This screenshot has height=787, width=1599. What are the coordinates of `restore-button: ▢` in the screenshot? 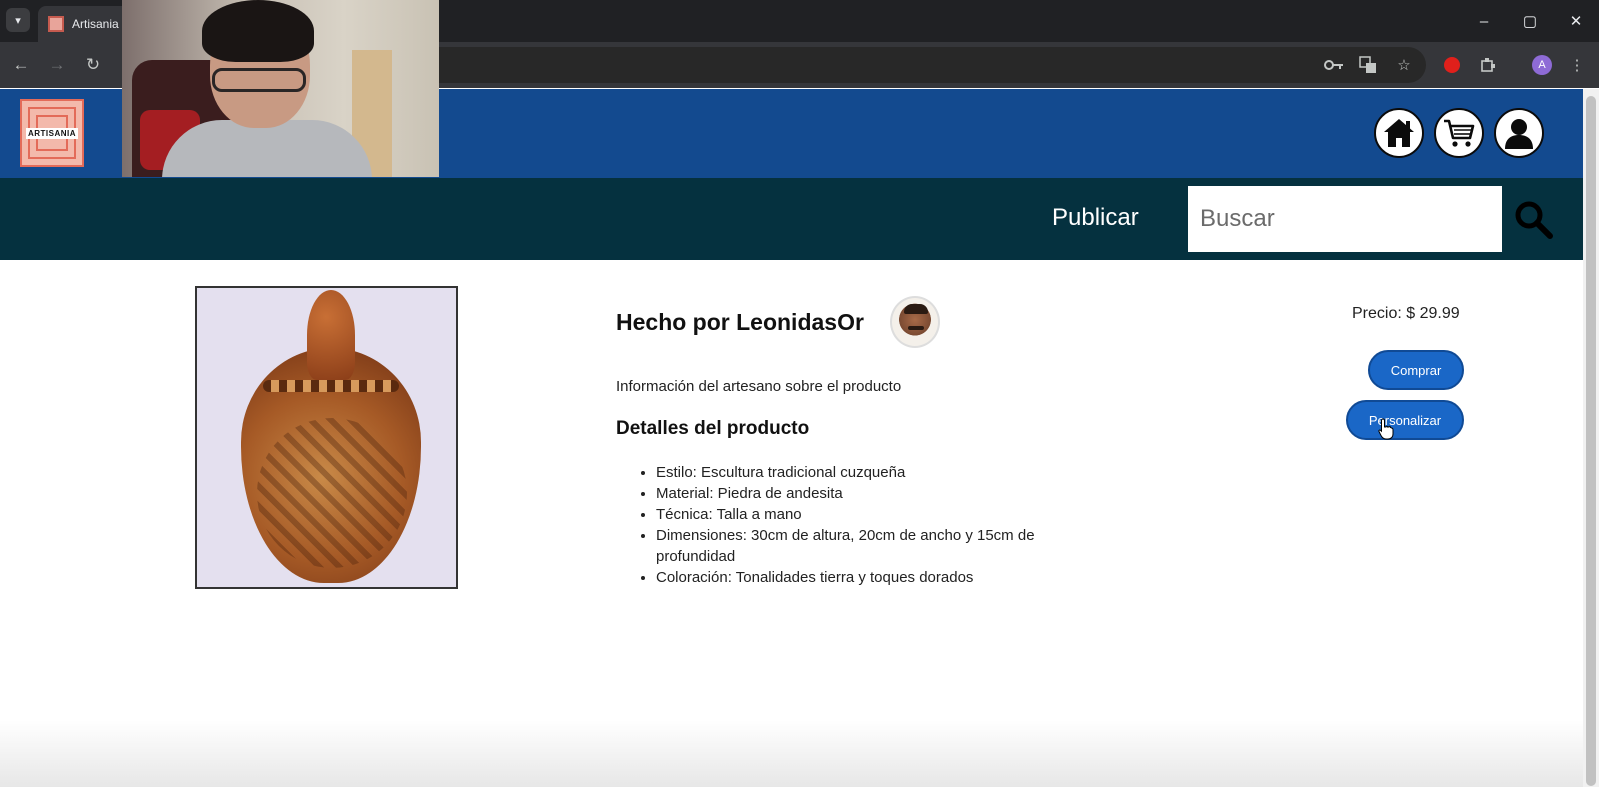 It's located at (1530, 21).